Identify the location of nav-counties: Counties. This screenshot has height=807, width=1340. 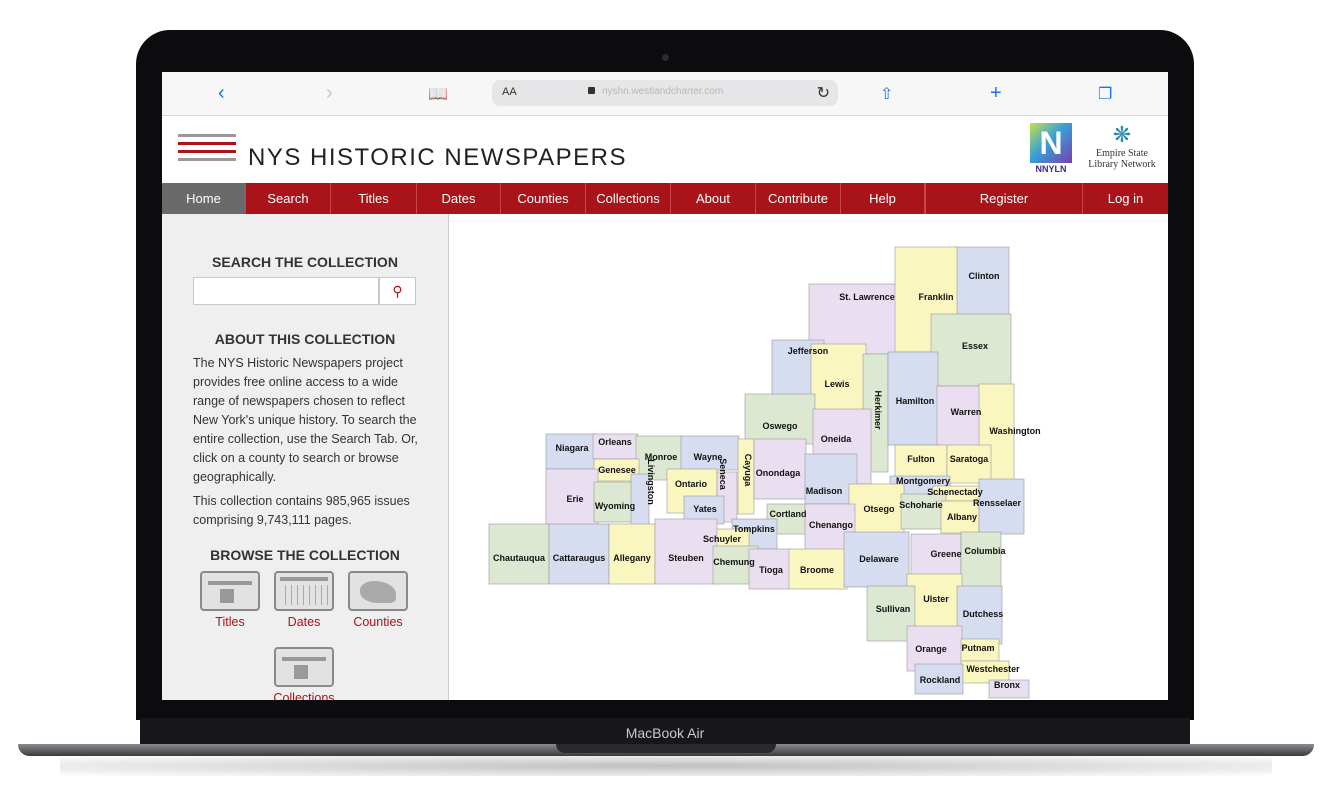
(543, 198).